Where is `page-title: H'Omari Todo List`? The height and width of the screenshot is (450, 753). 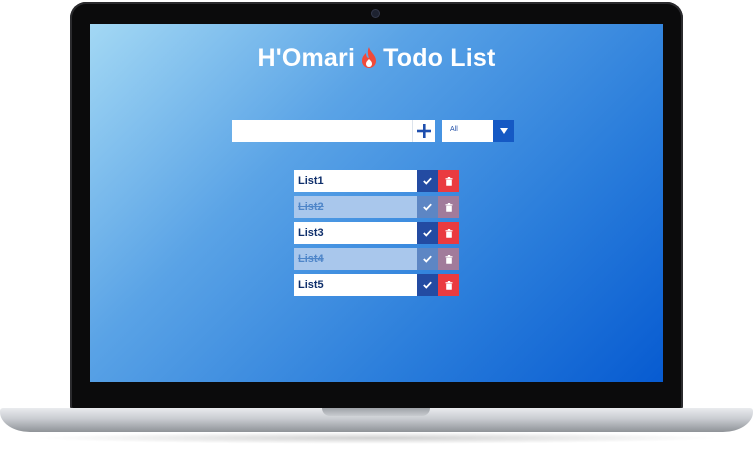
page-title: H'Omari Todo List is located at coordinates (376, 60).